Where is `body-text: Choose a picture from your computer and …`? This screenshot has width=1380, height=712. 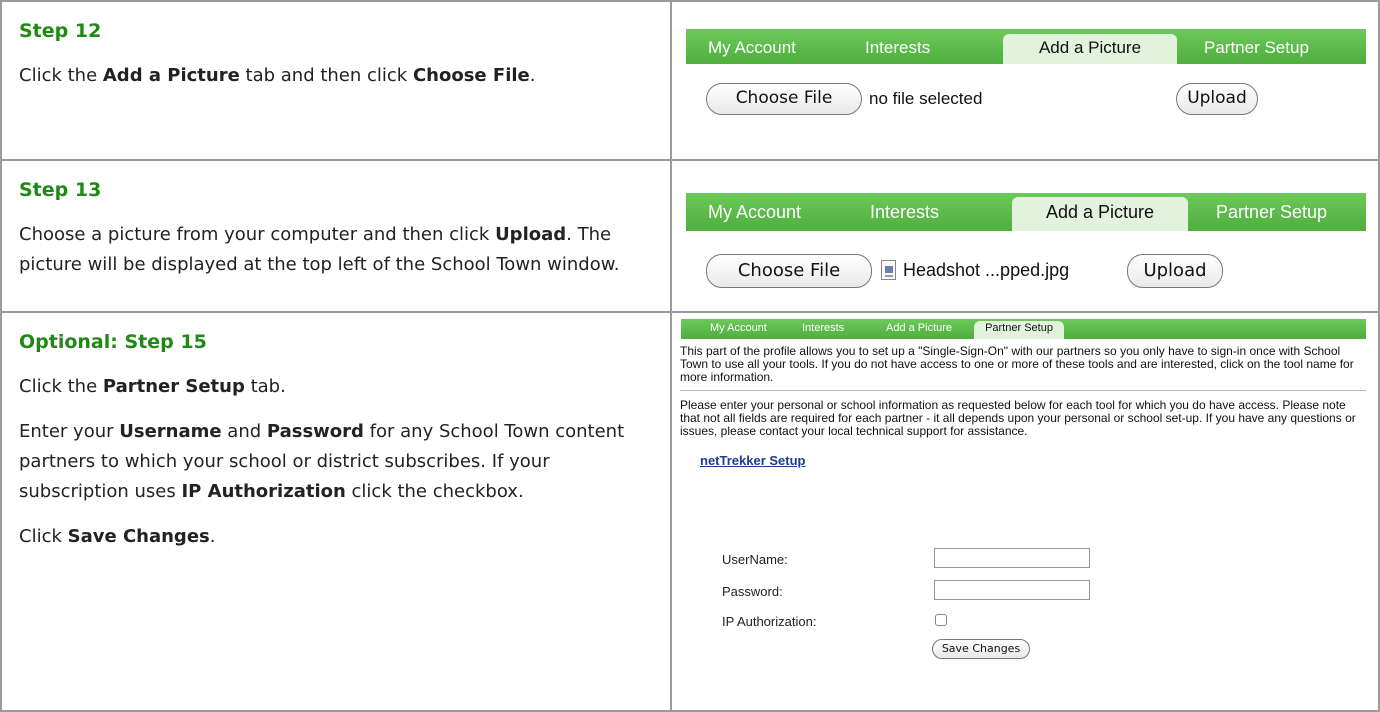
body-text: Choose a picture from your computer and … is located at coordinates (257, 234).